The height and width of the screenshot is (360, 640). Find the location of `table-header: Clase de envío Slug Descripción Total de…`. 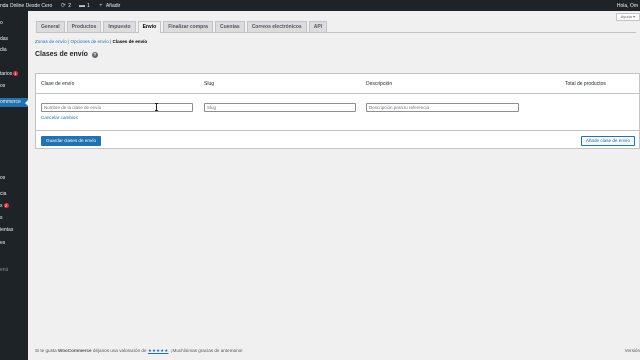

table-header: Clase de envío Slug Descripción Total de… is located at coordinates (337, 84).